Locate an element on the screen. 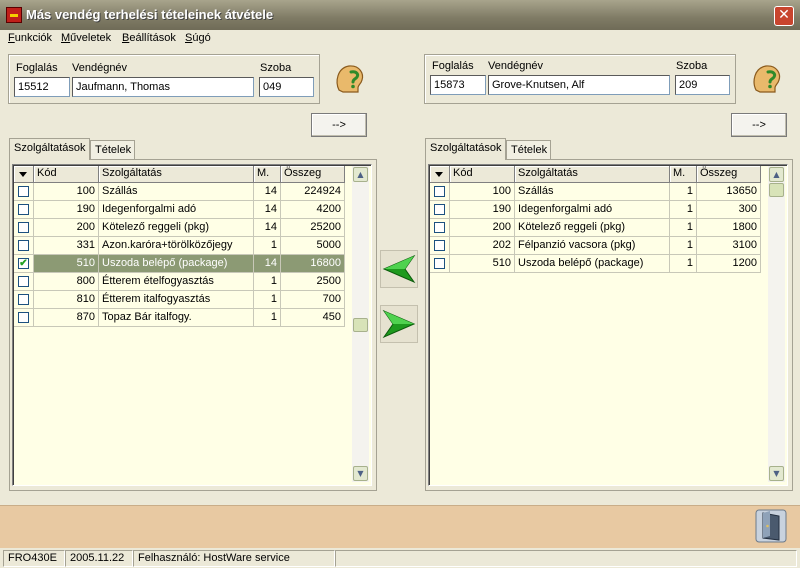 Image resolution: width=800 pixels, height=568 pixels. row-code: 200 is located at coordinates (66, 228).